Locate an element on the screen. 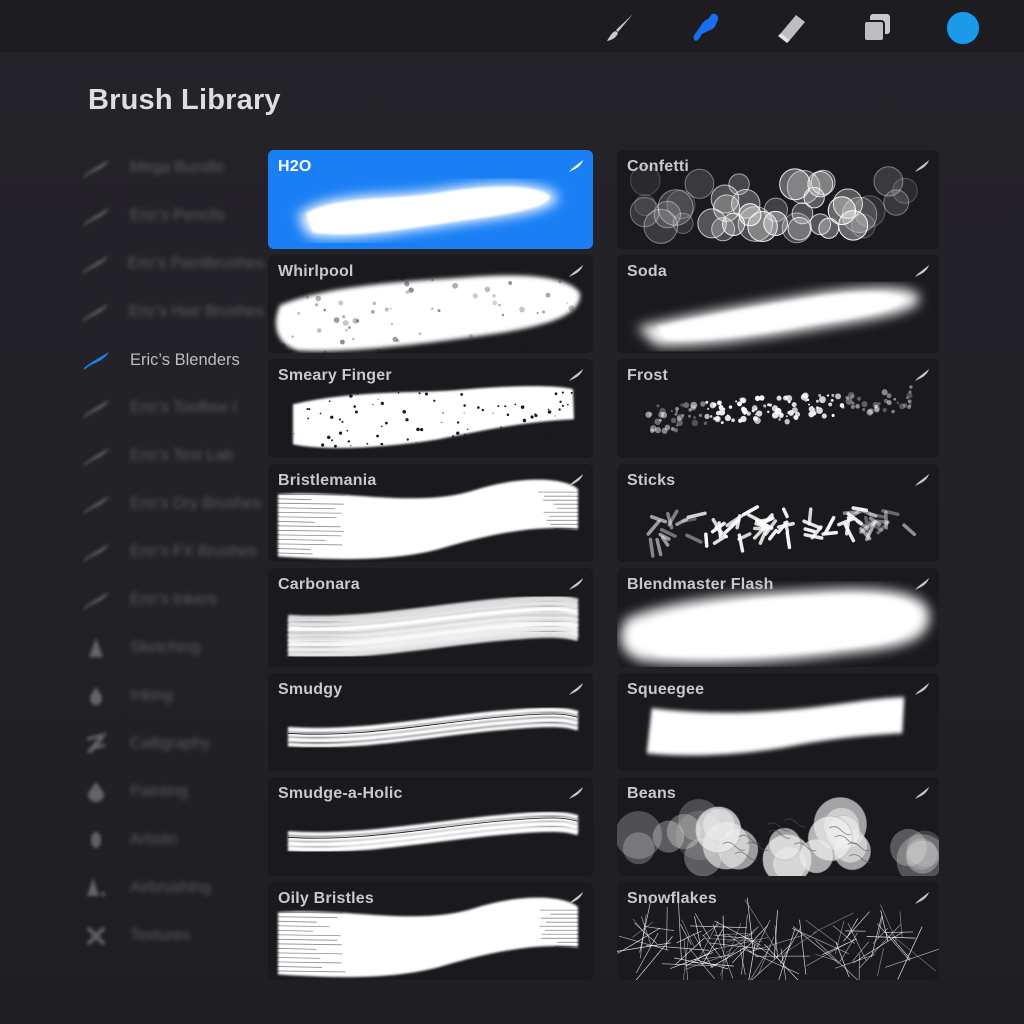 Image resolution: width=1024 pixels, height=1024 pixels. color-swatch is located at coordinates (963, 28).